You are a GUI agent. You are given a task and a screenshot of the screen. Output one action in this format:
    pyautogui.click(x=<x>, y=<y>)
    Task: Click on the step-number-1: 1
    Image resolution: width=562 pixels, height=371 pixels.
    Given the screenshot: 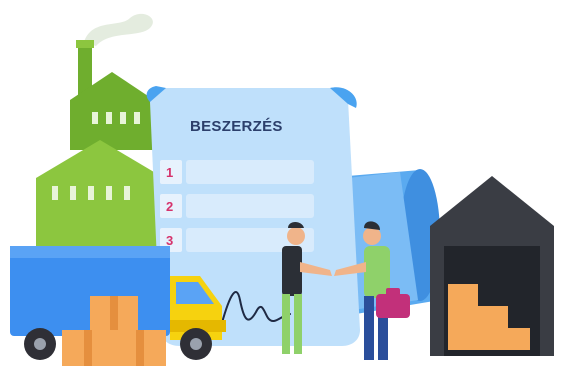 What is the action you would take?
    pyautogui.click(x=169, y=172)
    